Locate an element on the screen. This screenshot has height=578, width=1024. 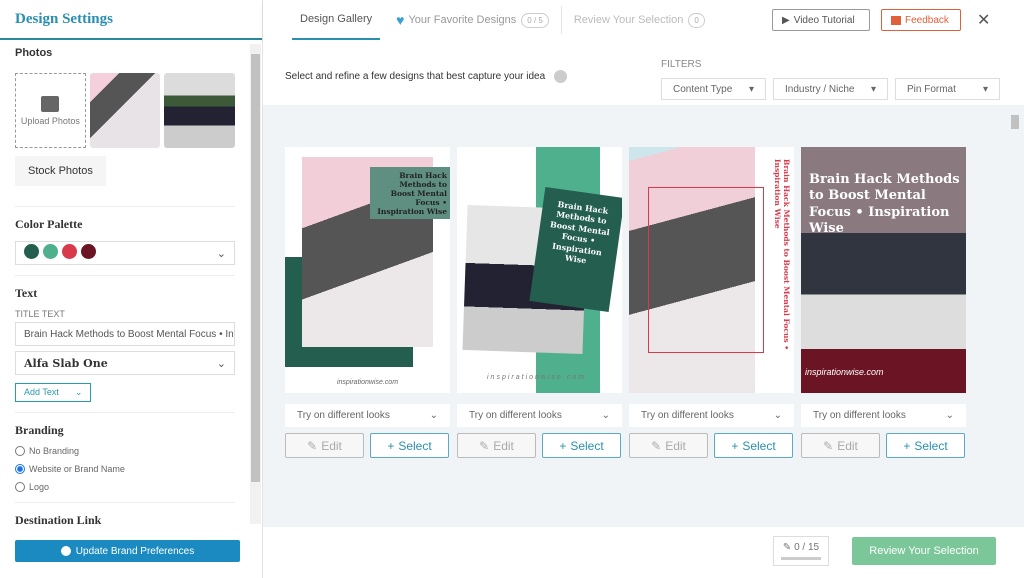
upload-photos-button: Upload Photos is located at coordinates (50, 110).